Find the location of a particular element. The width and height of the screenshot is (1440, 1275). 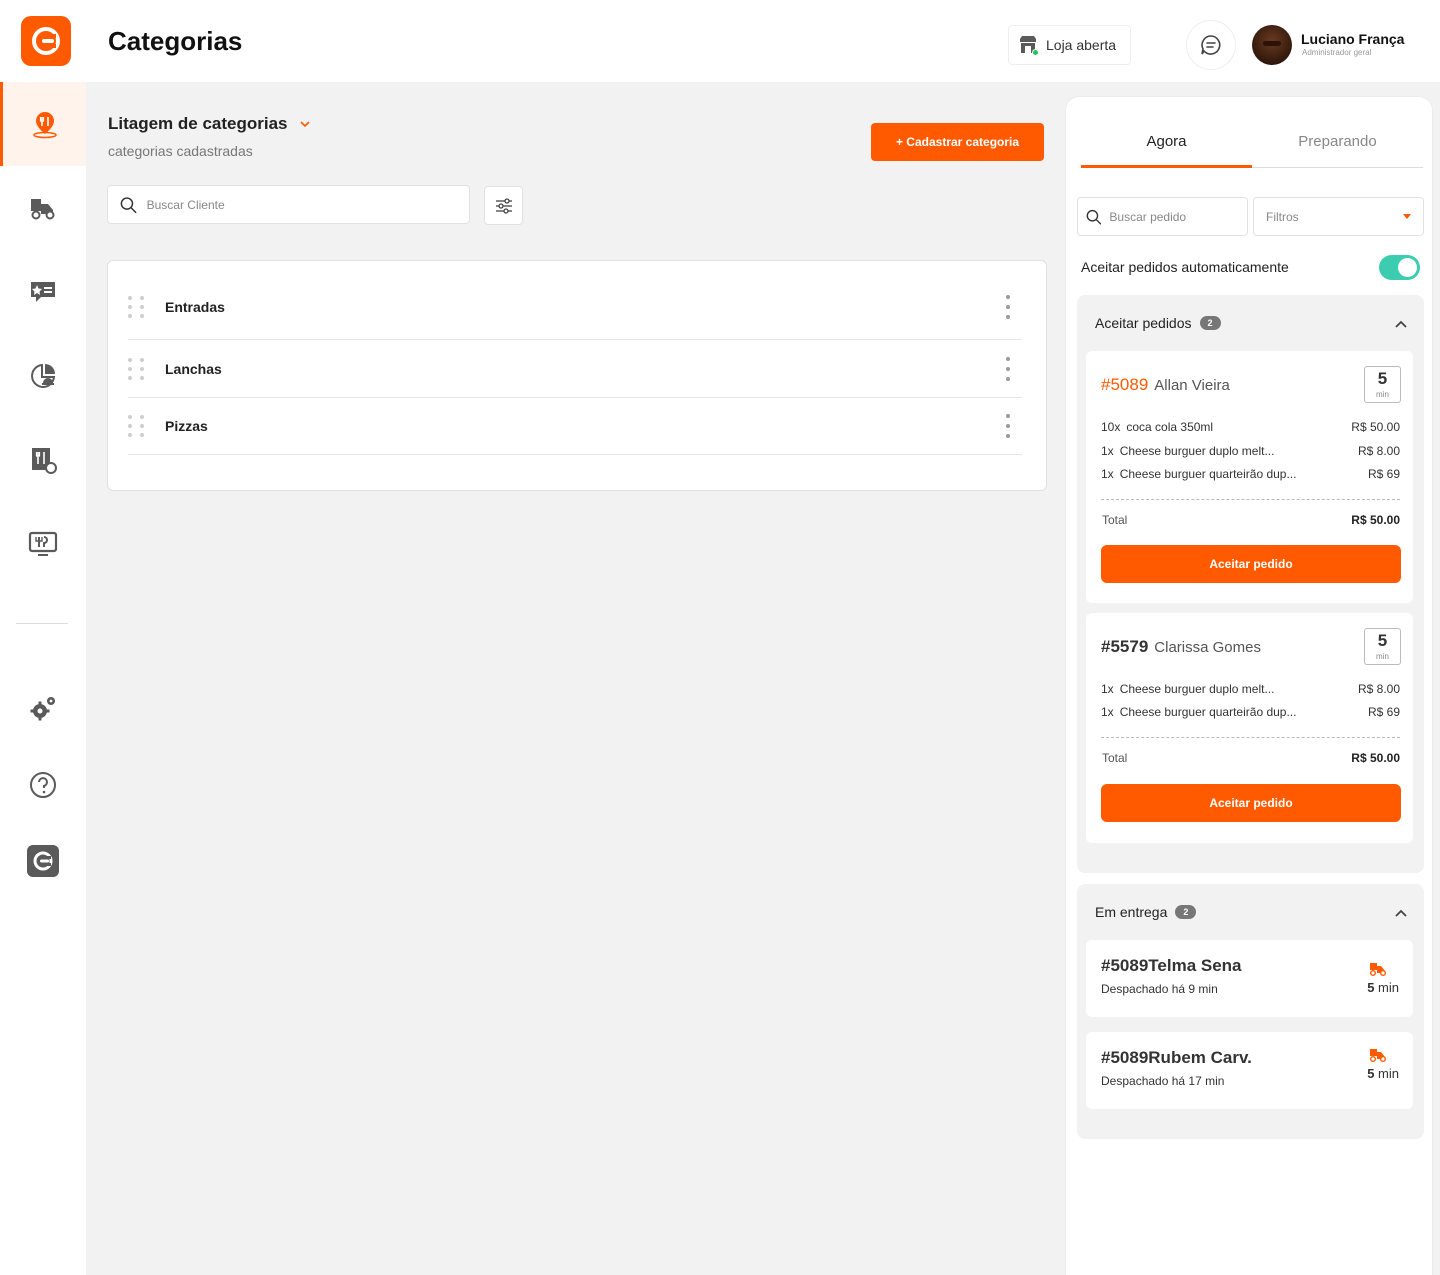

category-name: Entradas is located at coordinates (195, 307).